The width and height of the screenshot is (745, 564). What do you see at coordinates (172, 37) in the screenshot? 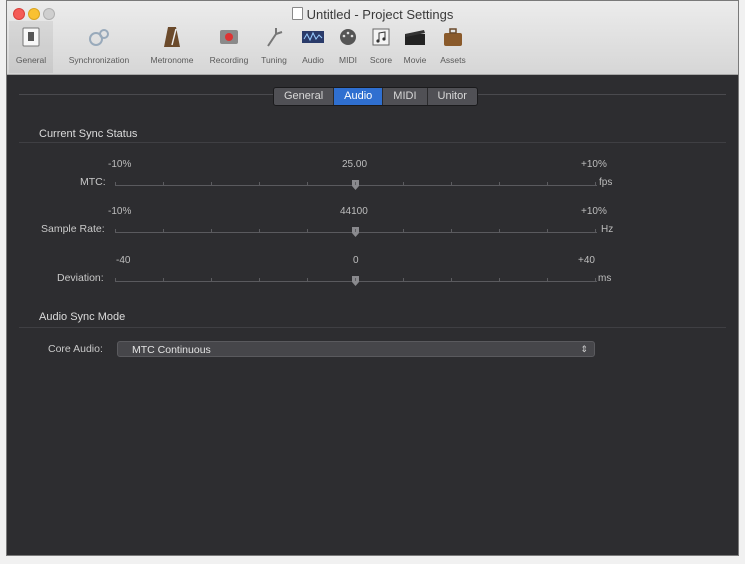
I see `metronome-icon` at bounding box center [172, 37].